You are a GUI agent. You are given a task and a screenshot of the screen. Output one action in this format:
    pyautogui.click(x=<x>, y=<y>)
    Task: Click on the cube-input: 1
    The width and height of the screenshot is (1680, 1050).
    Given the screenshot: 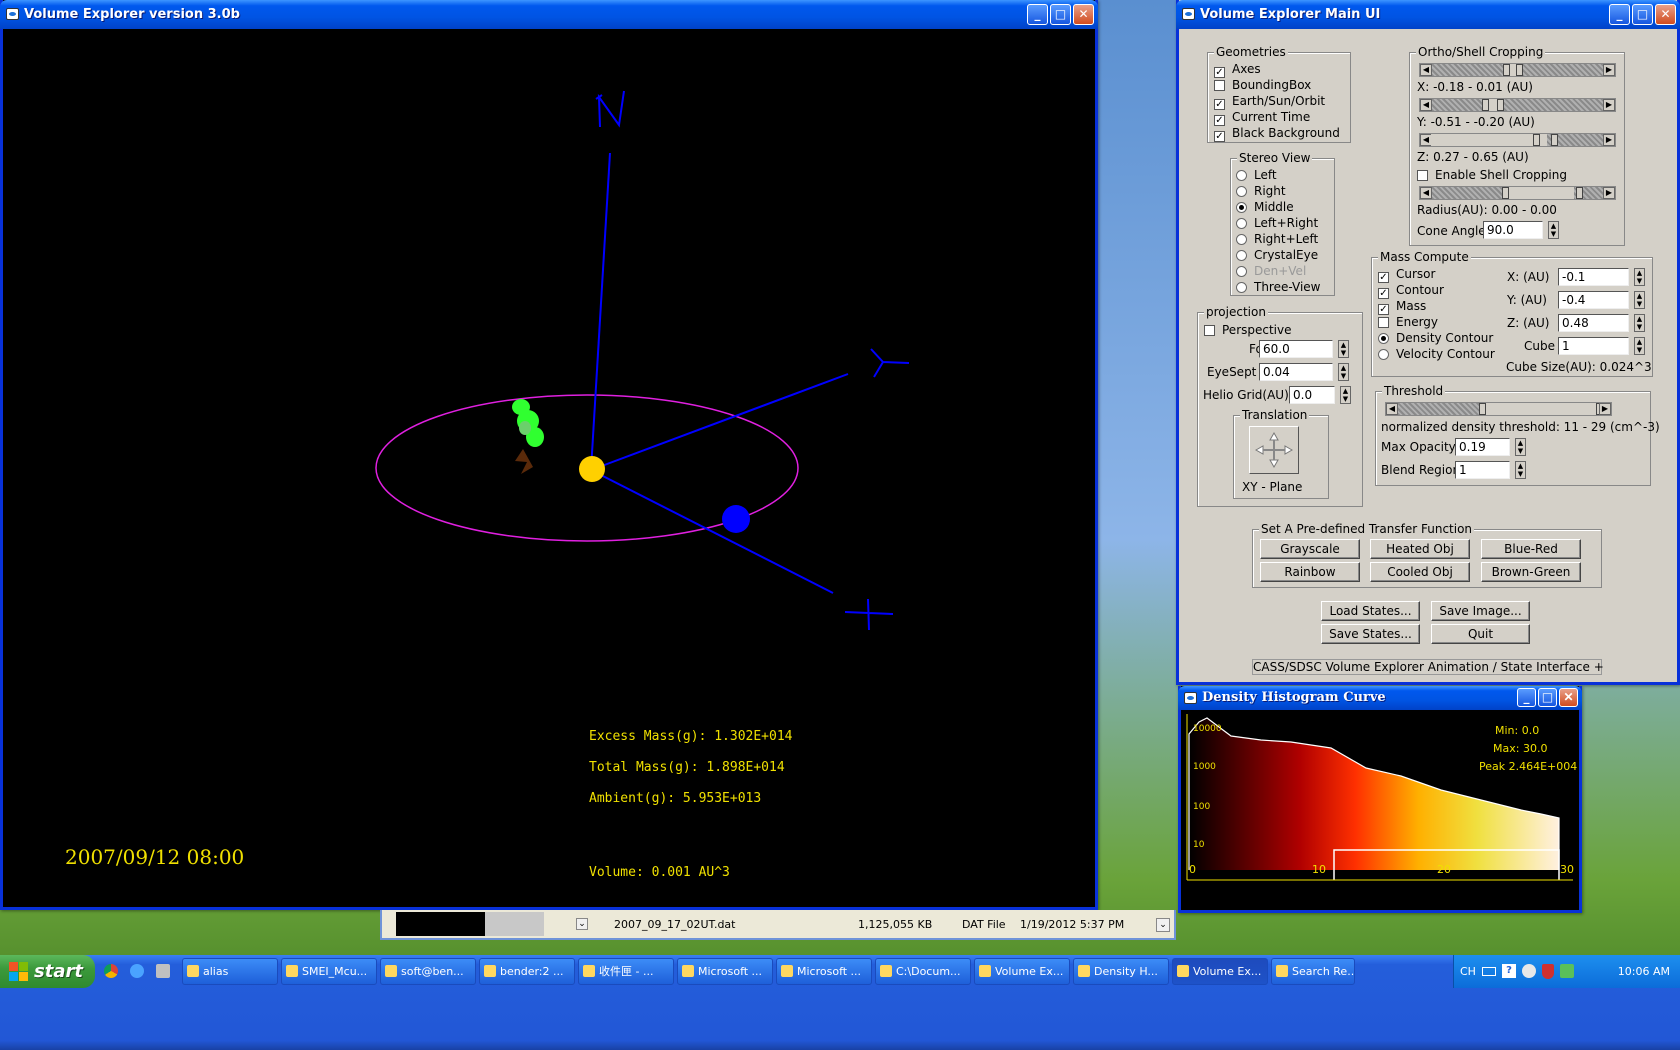 What is the action you would take?
    pyautogui.click(x=1593, y=346)
    